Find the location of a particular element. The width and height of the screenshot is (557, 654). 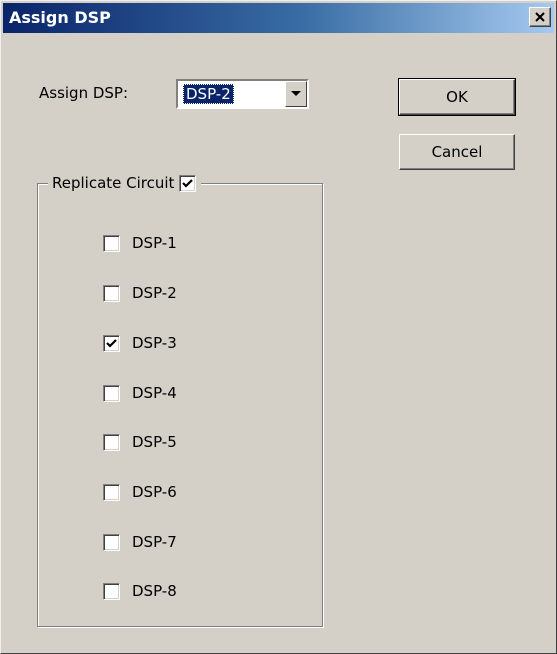

assign-dsp-value: DSP-2 is located at coordinates (208, 94).